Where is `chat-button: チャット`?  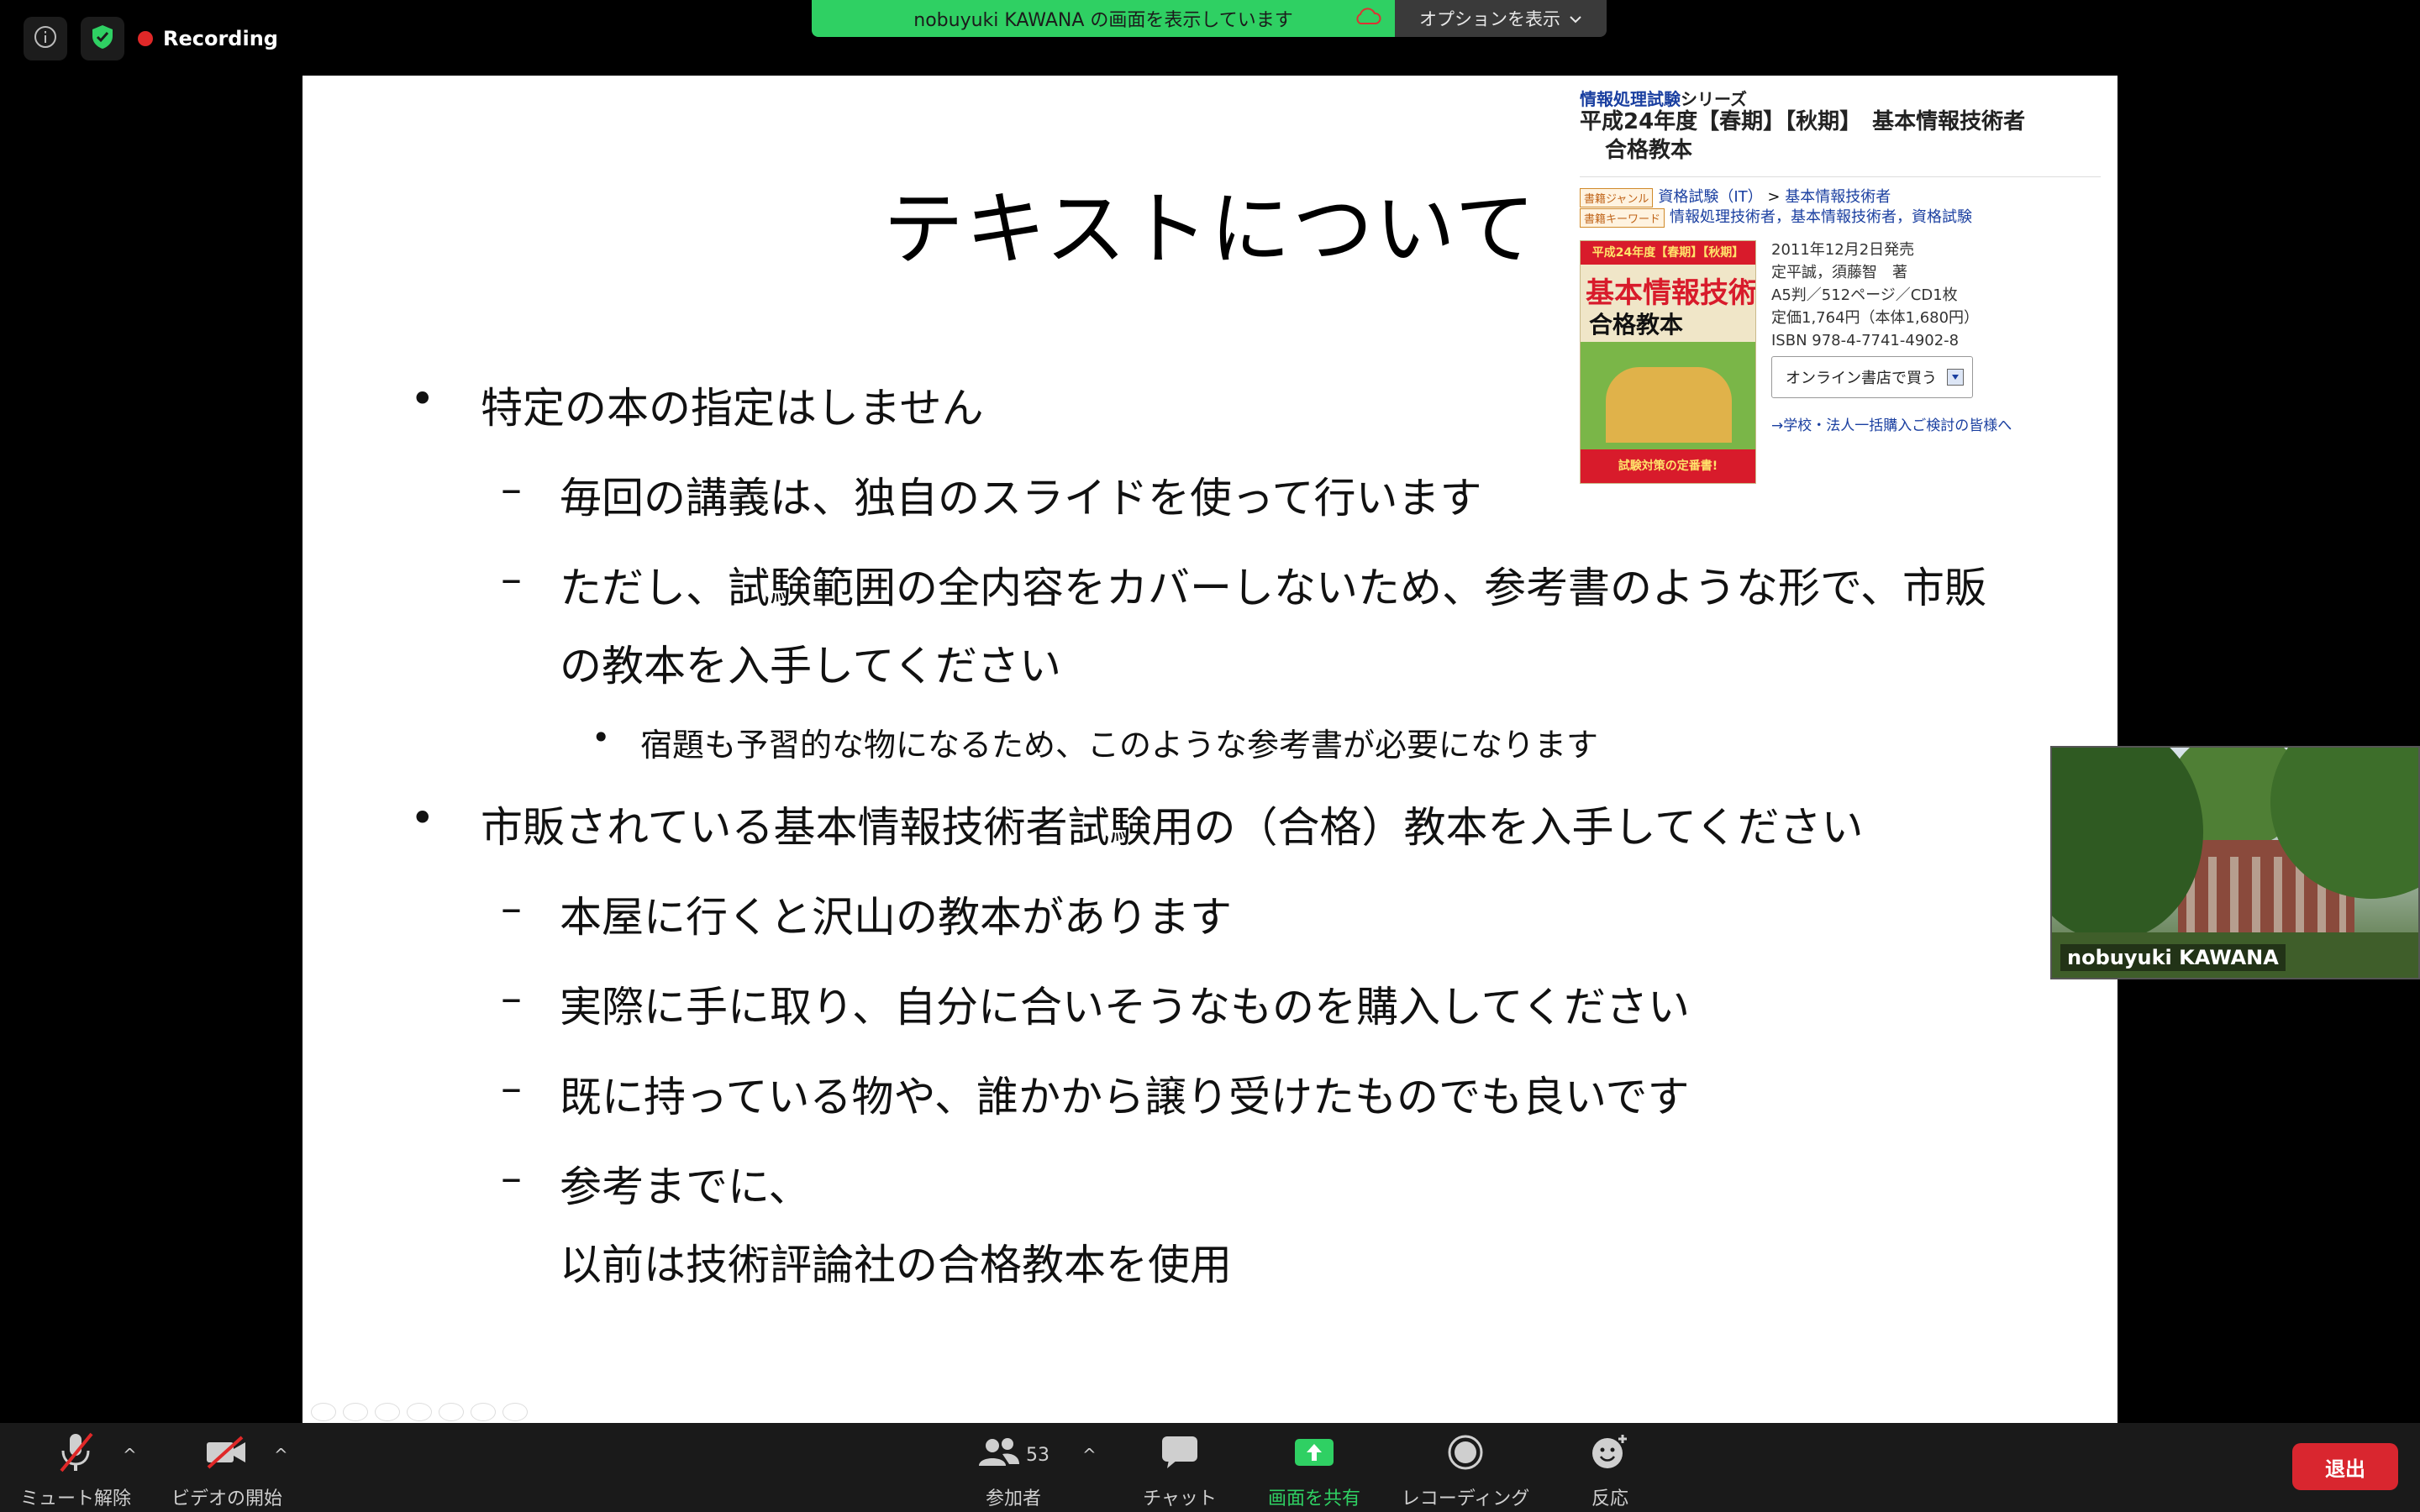
chat-button: チャット is located at coordinates (1179, 1470).